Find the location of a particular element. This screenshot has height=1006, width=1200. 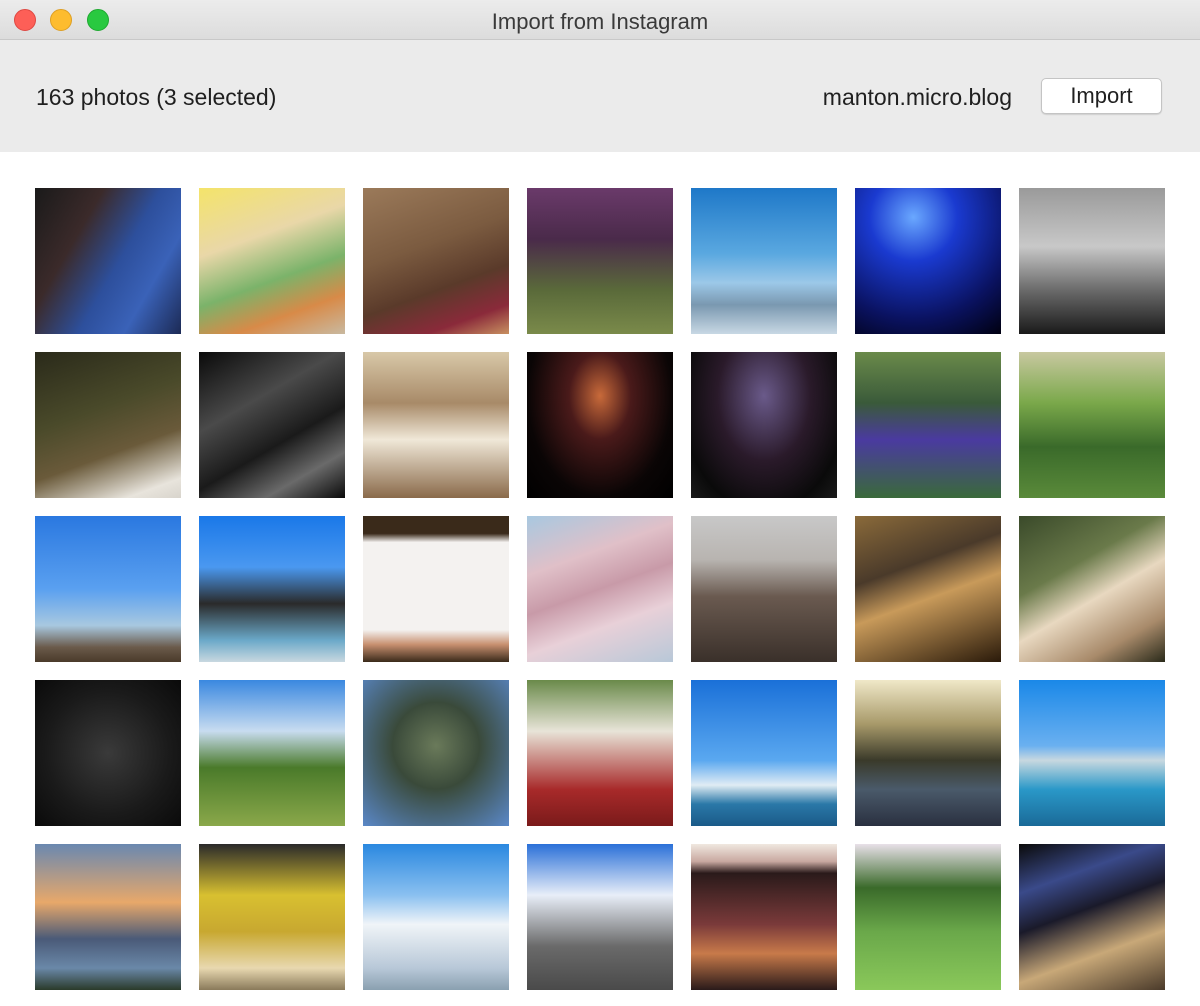

account-name: manton.micro.blog is located at coordinates (917, 97).